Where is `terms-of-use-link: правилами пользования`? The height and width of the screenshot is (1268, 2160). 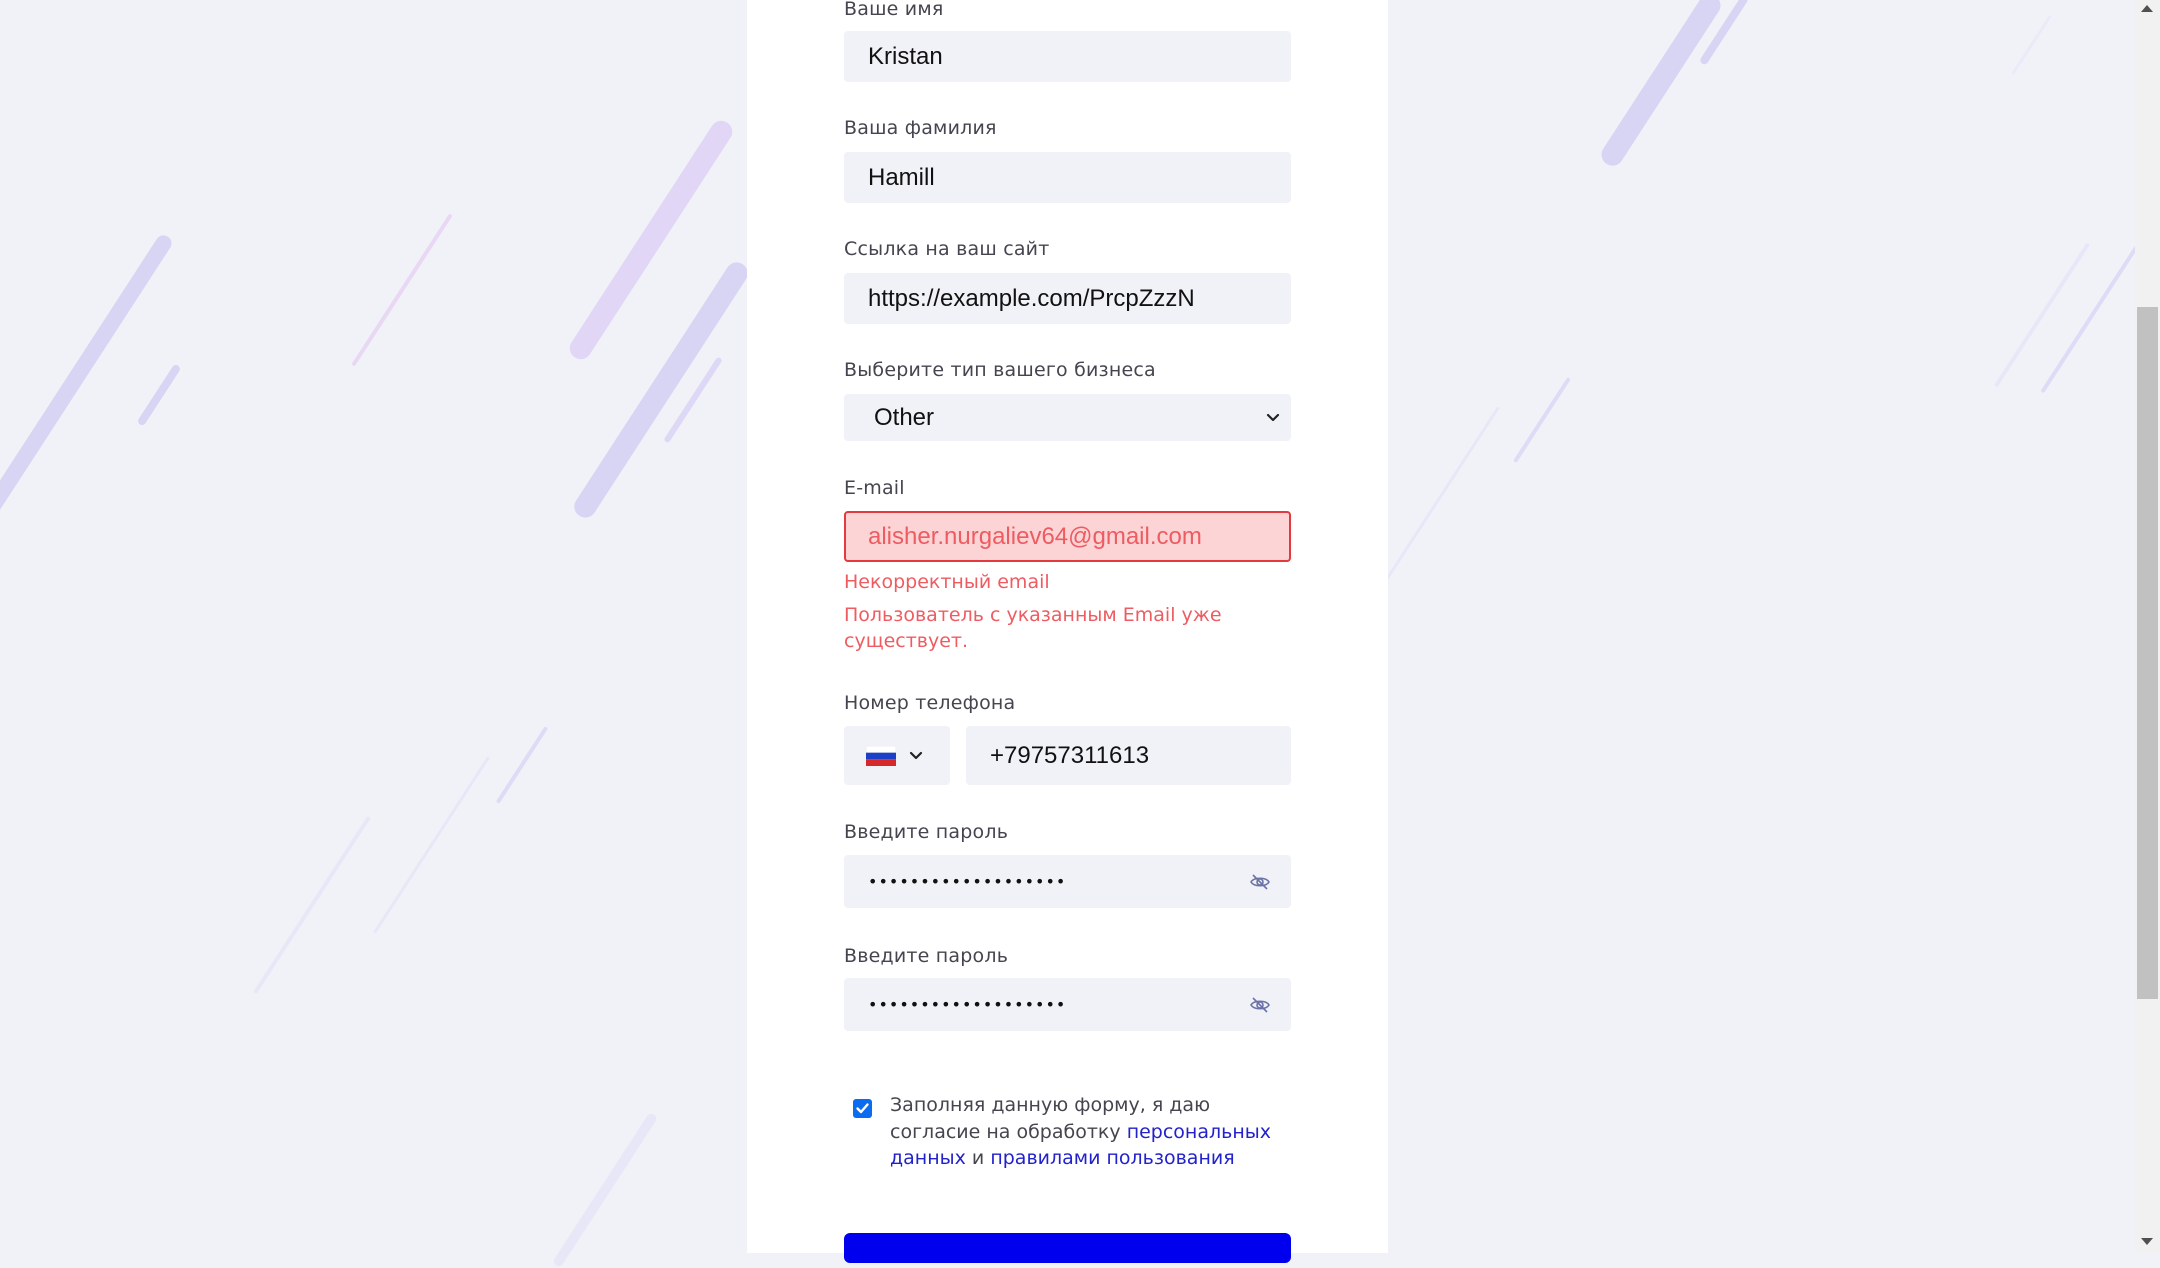
terms-of-use-link: правилами пользования is located at coordinates (1112, 1158).